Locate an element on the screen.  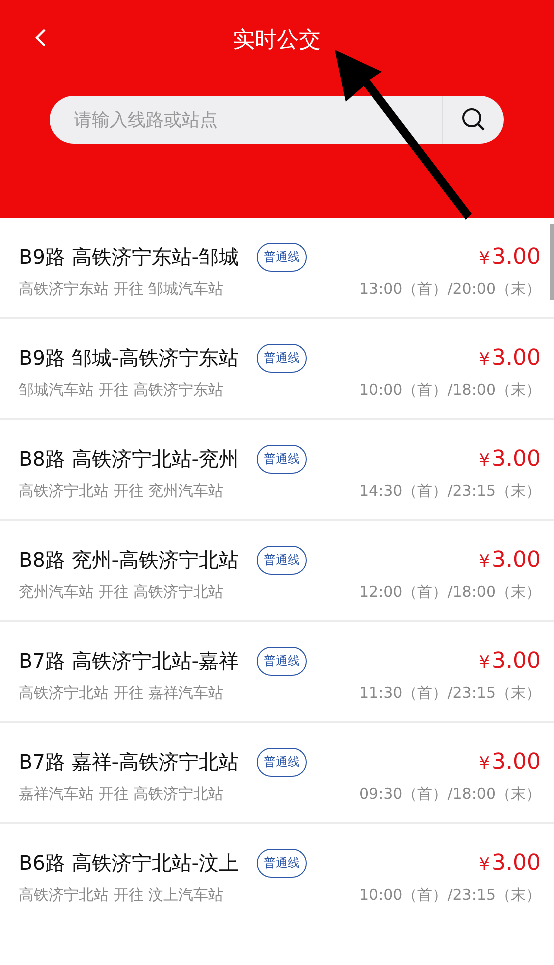
route-name: B7路 嘉祥-高铁济宁北站 is located at coordinates (129, 762).